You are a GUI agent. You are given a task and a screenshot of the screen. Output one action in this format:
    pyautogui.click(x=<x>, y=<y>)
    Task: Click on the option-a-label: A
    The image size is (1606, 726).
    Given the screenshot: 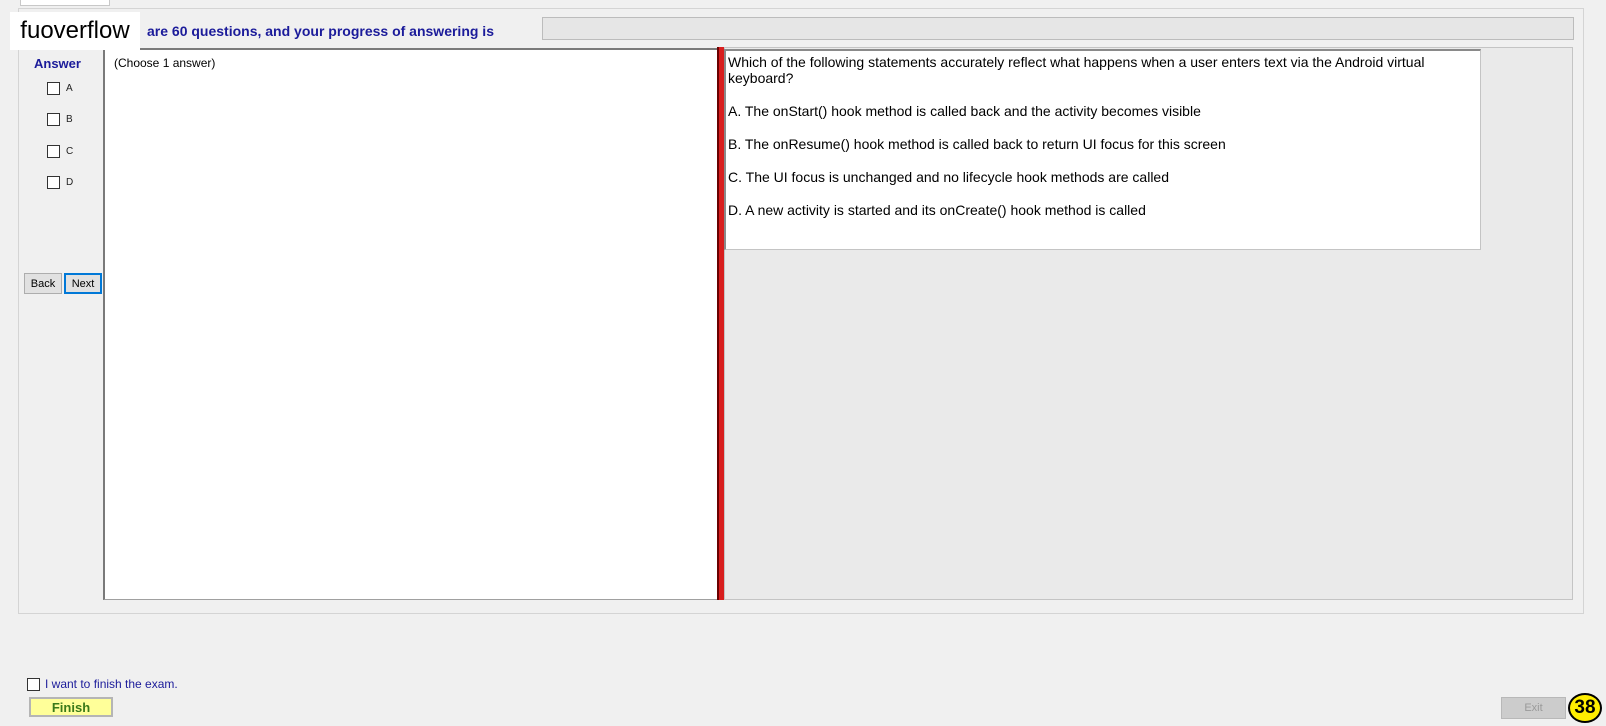 What is the action you would take?
    pyautogui.click(x=69, y=88)
    